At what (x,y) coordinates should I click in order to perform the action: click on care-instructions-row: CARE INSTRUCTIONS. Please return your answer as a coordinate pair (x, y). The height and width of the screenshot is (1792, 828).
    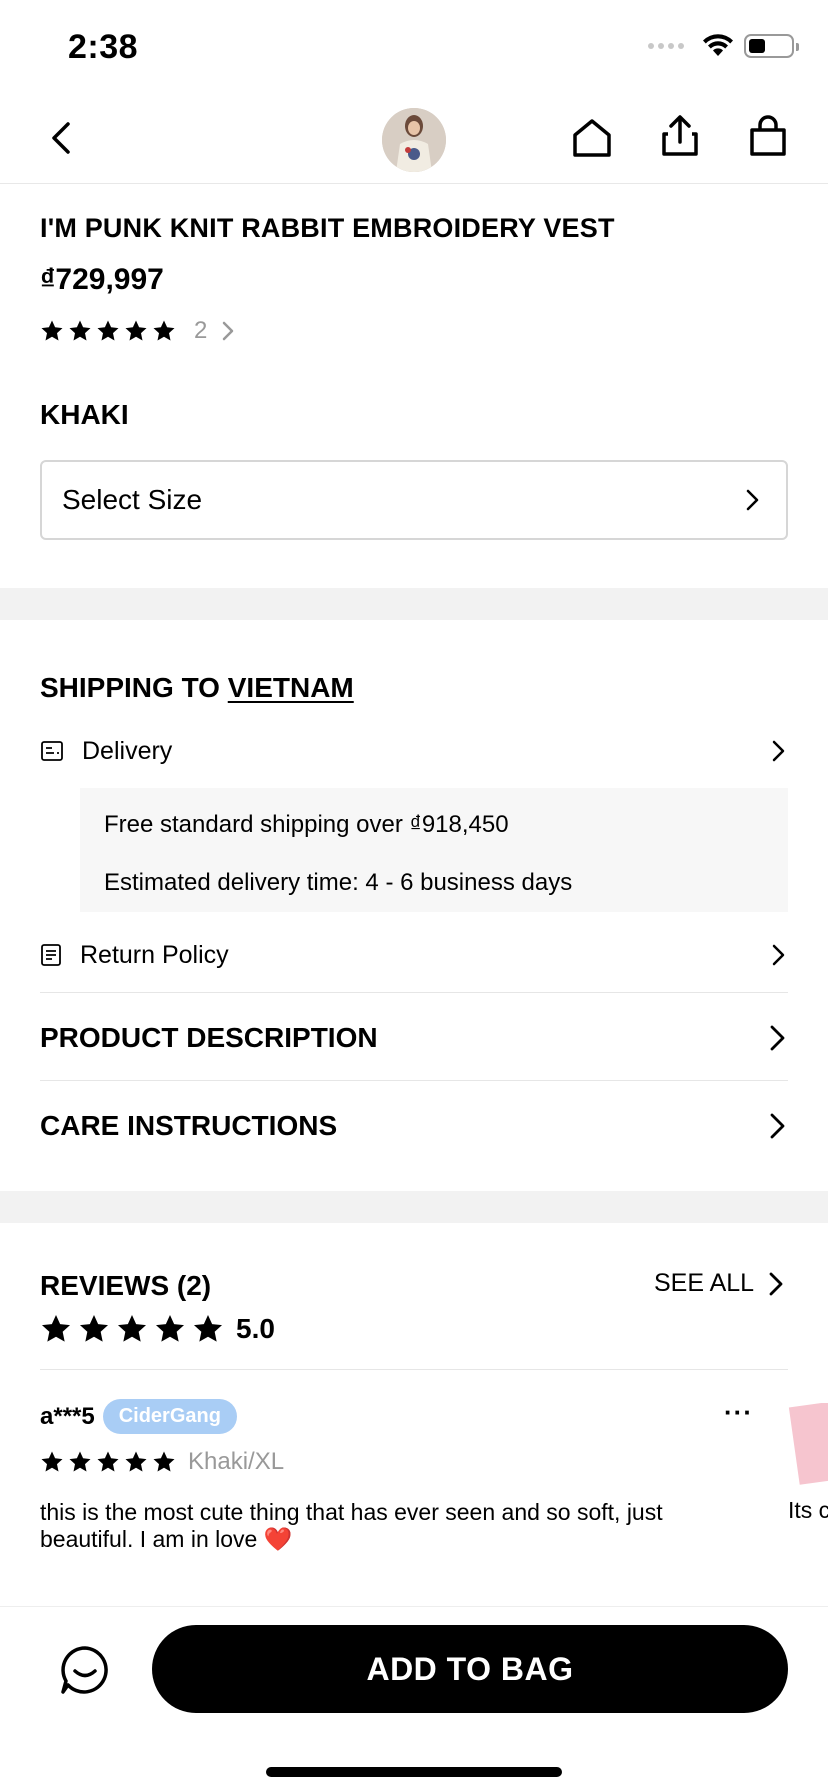
    Looking at the image, I should click on (414, 1126).